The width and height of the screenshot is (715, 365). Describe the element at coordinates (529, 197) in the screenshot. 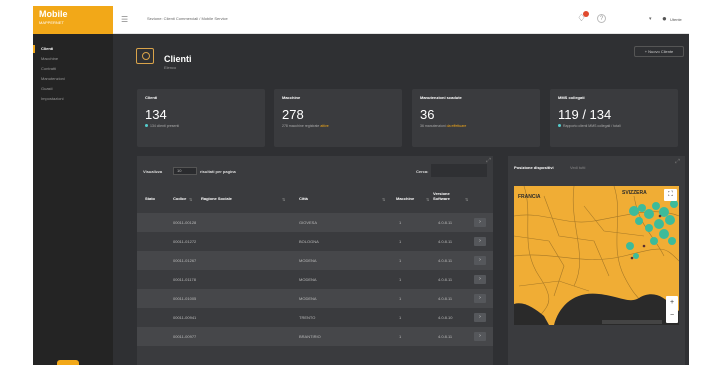

I see `map-label: FRANCIA` at that location.